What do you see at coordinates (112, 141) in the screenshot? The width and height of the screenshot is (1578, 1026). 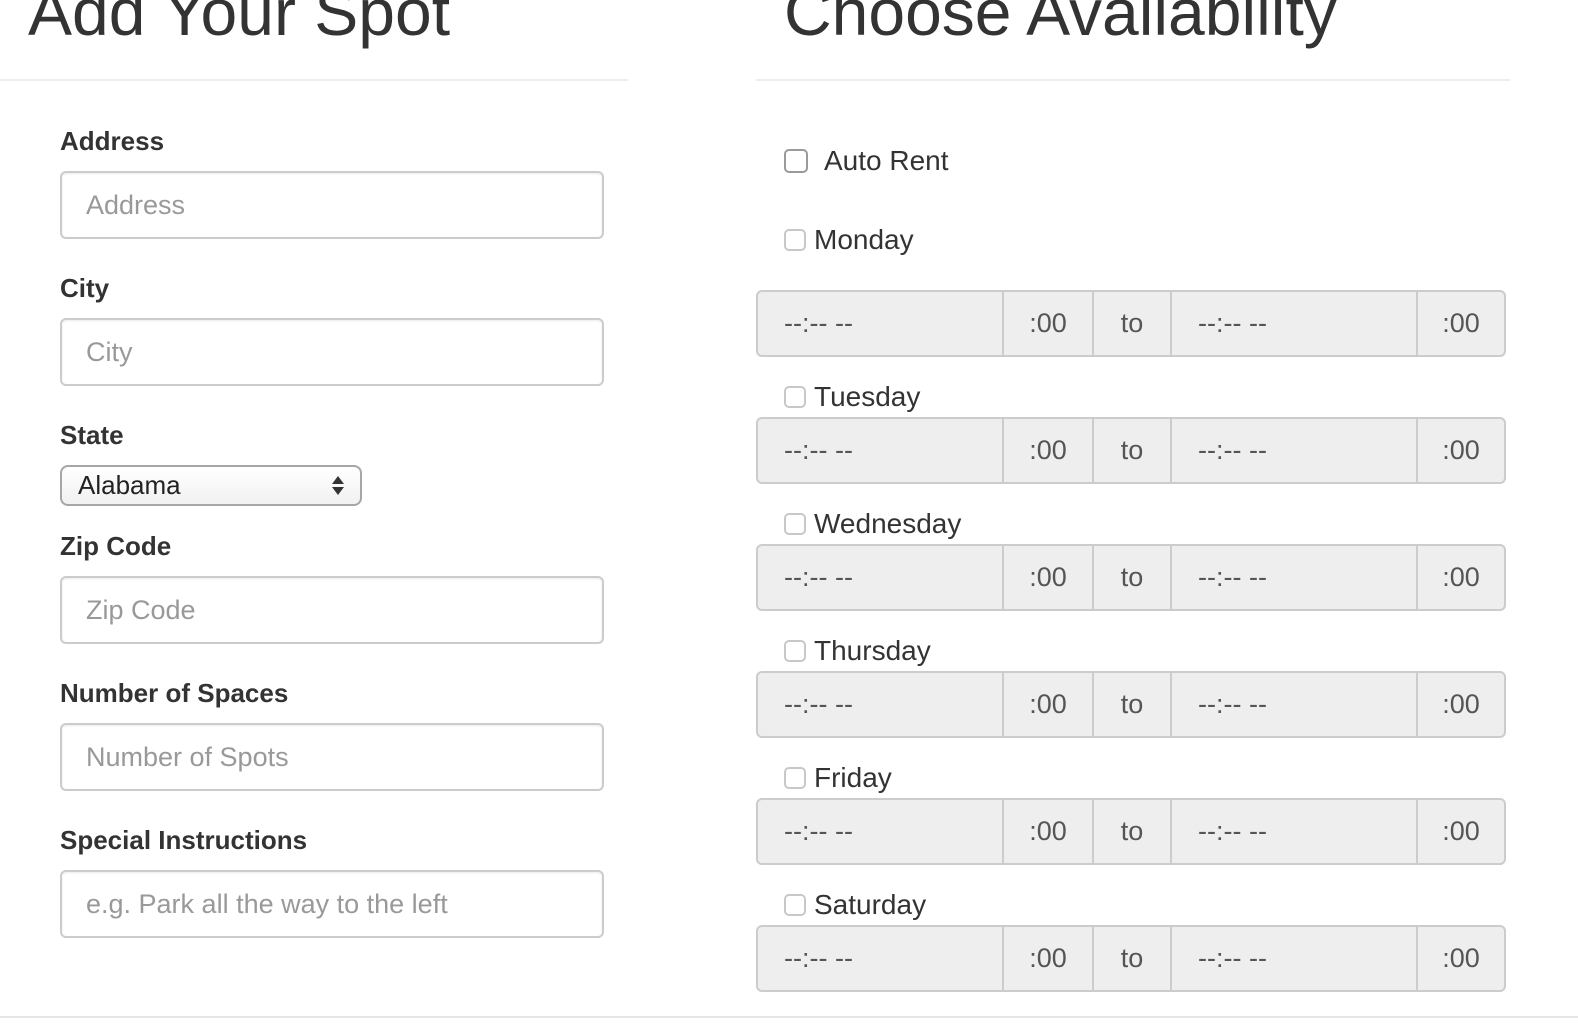 I see `address-label: Address` at bounding box center [112, 141].